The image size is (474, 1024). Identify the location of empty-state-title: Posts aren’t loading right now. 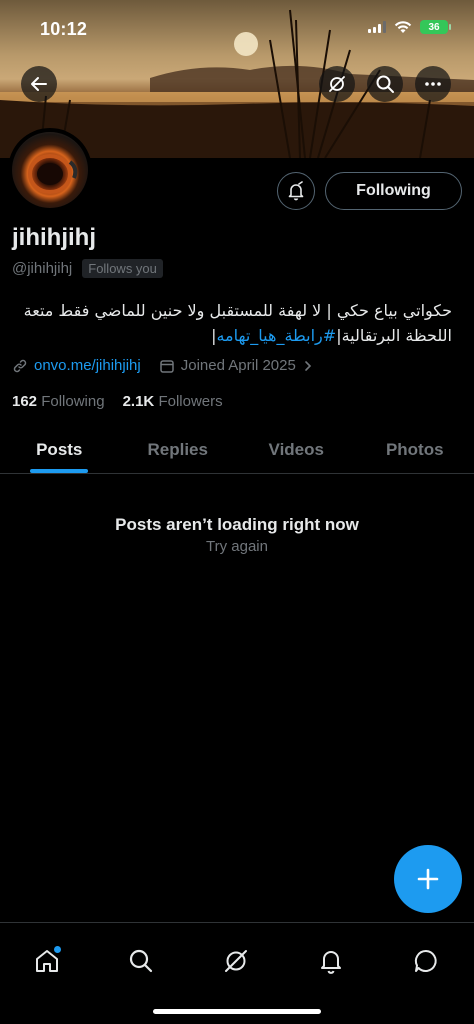
(237, 524).